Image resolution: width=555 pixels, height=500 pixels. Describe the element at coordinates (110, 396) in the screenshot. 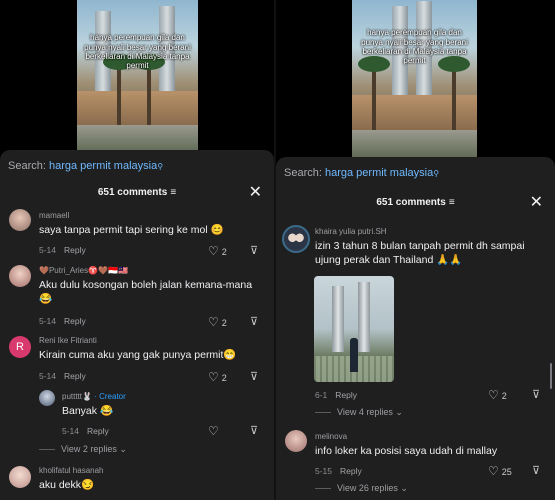

I see `creator-badge: · Creator` at that location.